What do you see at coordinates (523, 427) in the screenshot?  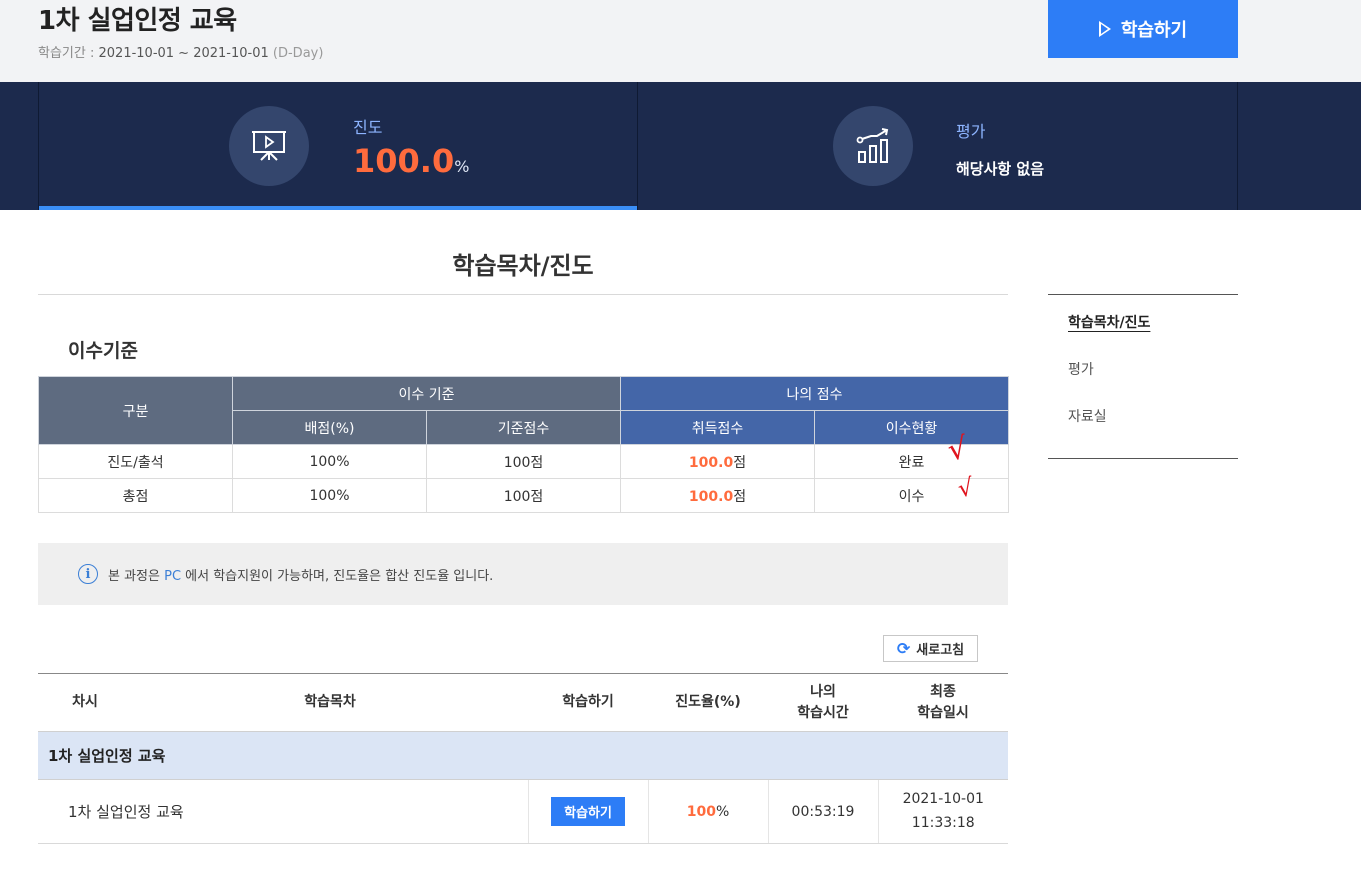 I see `header-base-score: 기준점수` at bounding box center [523, 427].